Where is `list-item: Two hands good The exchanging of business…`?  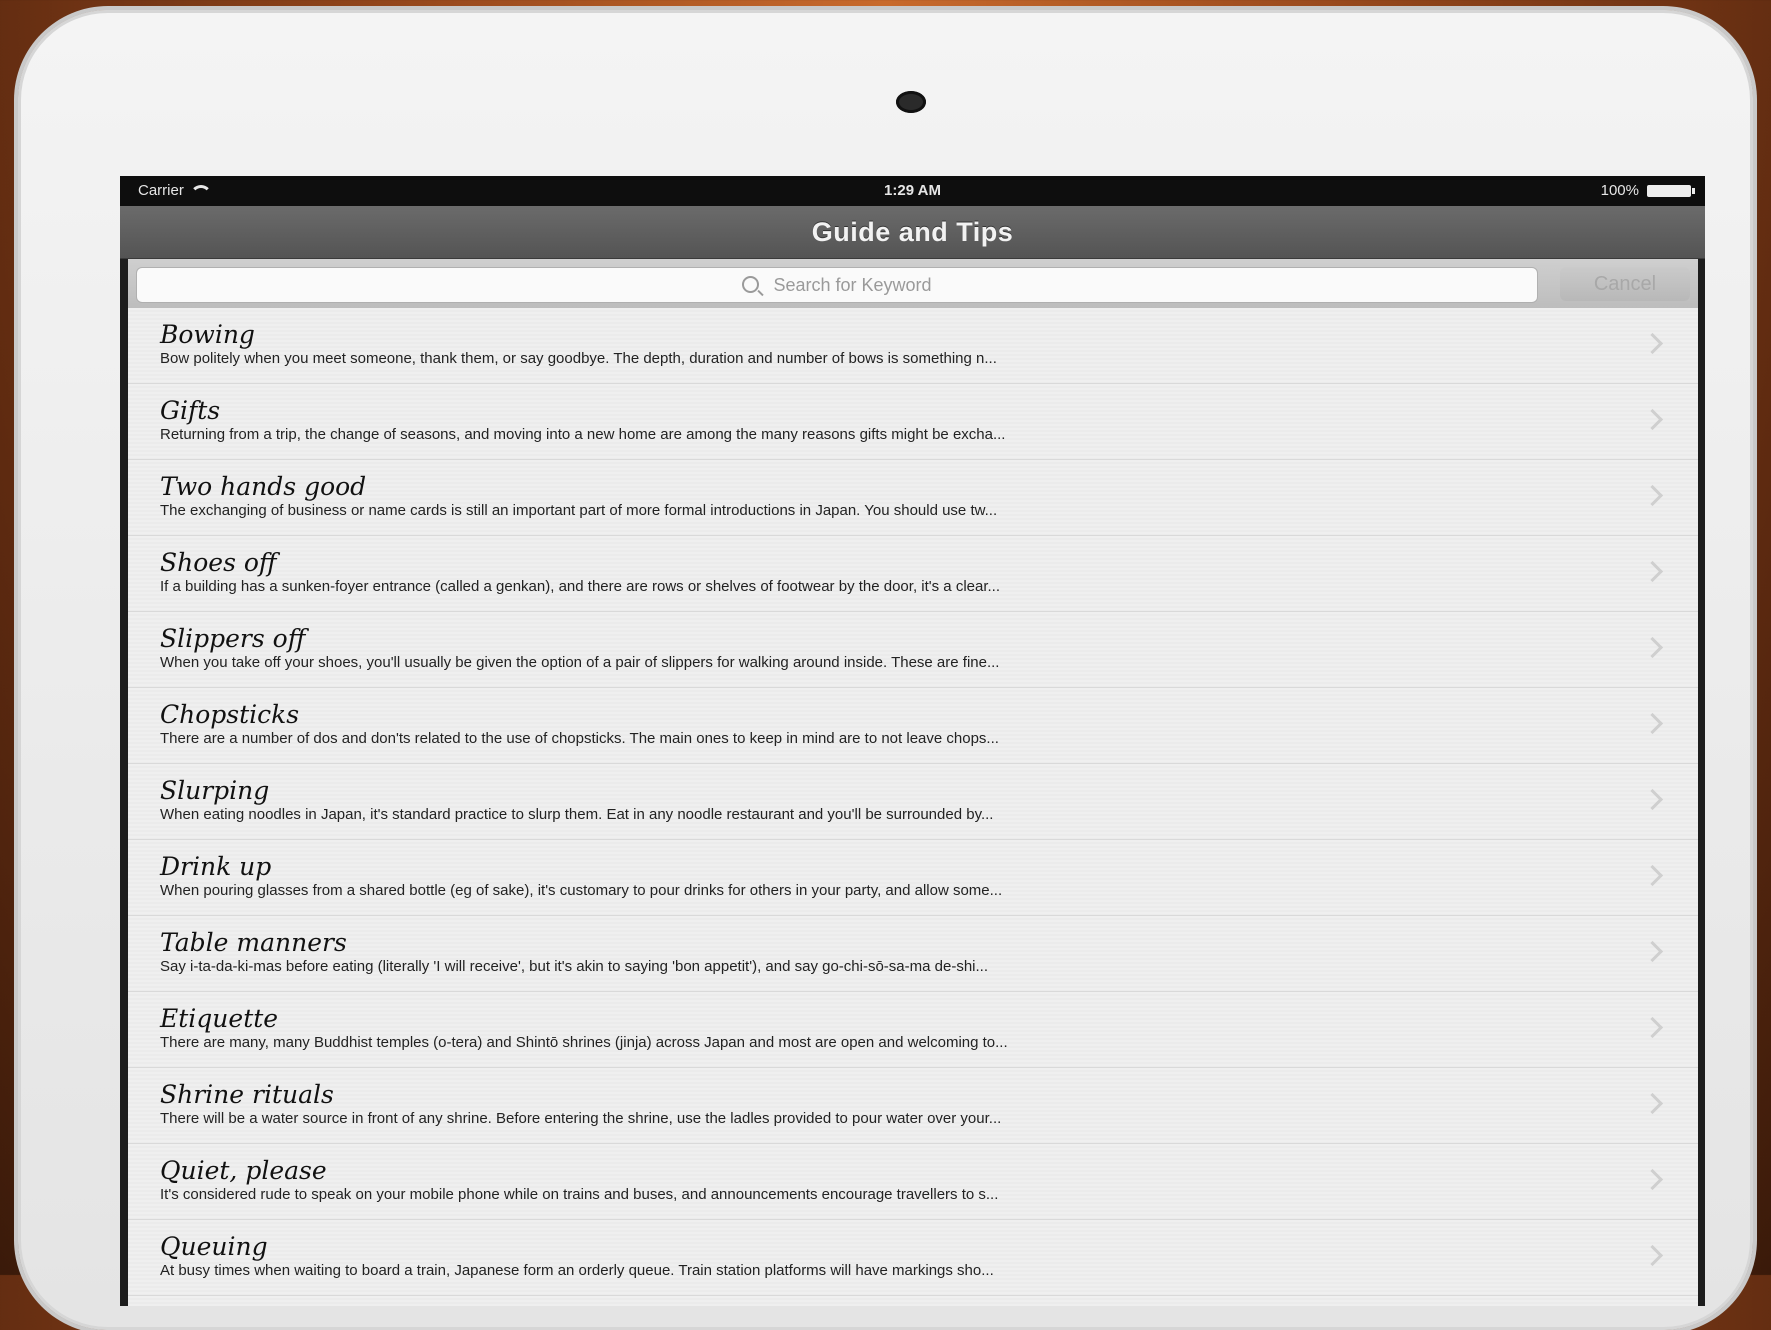 list-item: Two hands good The exchanging of business… is located at coordinates (913, 498).